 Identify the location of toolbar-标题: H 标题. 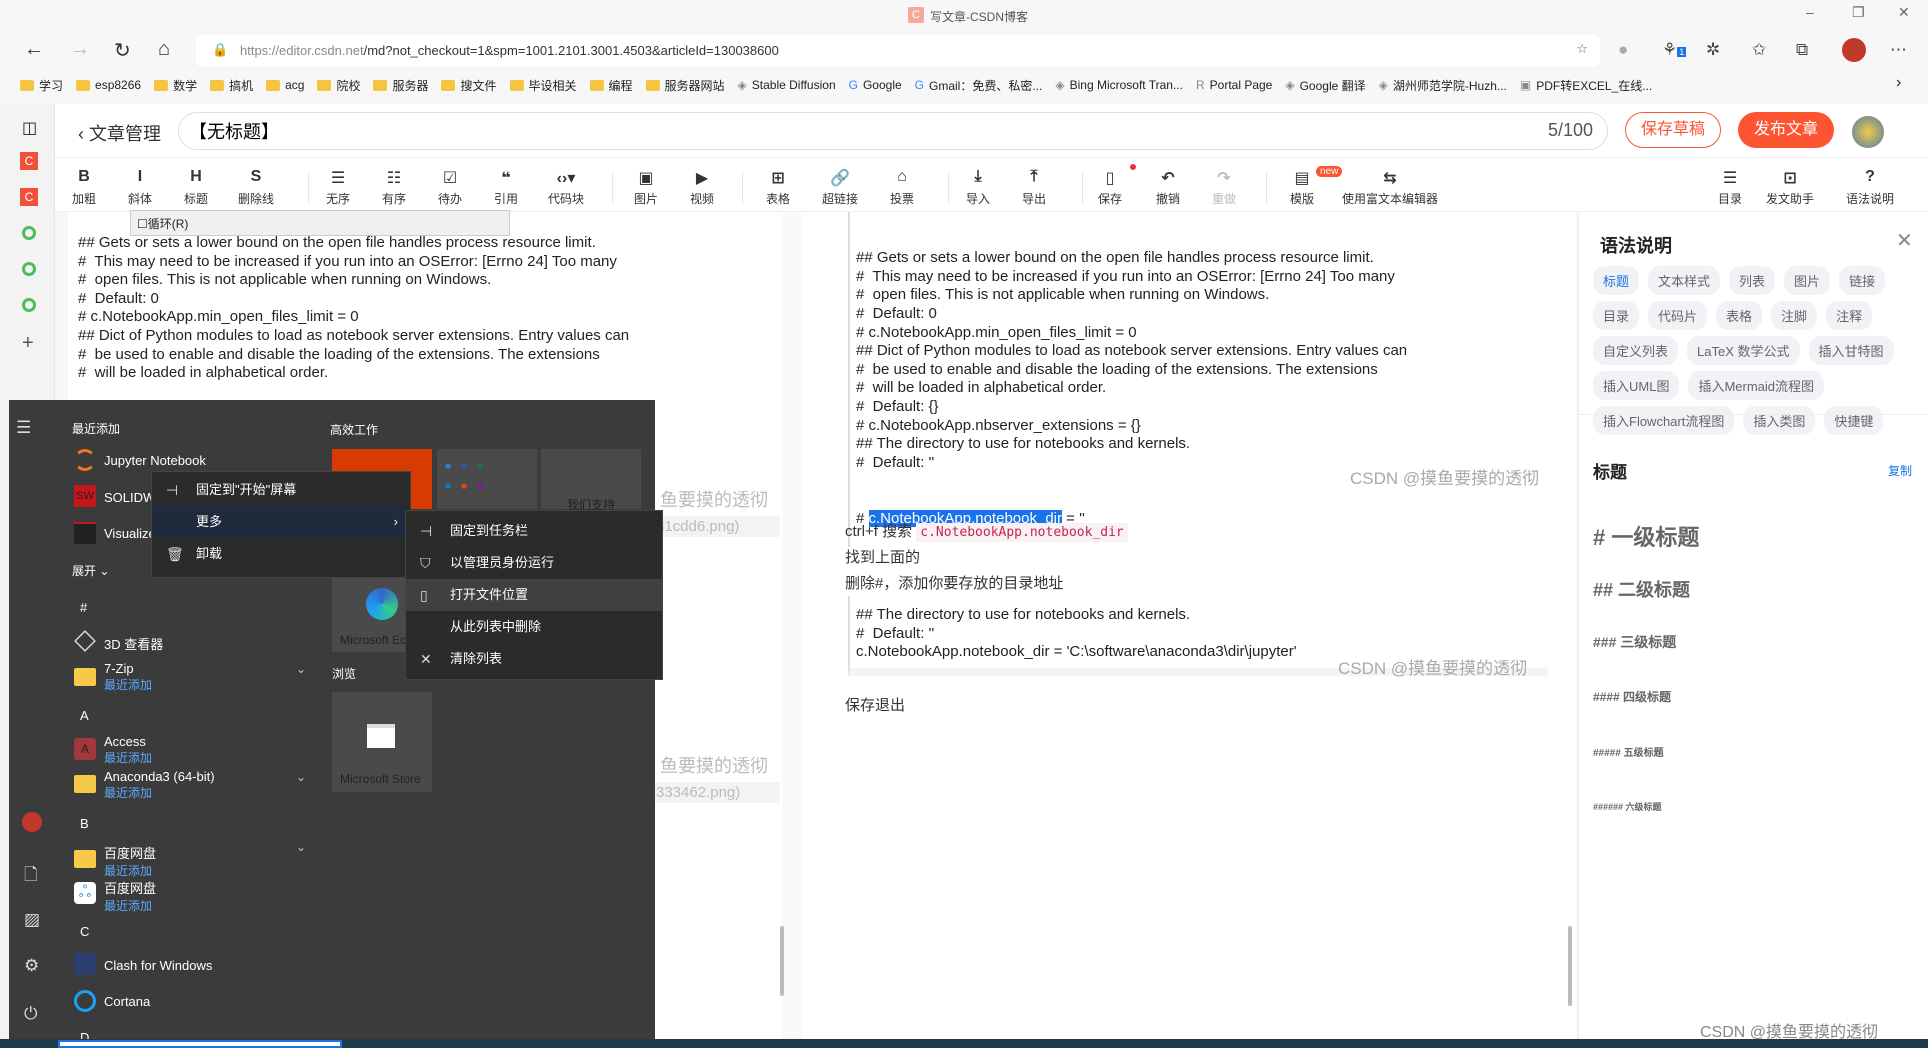
(196, 187).